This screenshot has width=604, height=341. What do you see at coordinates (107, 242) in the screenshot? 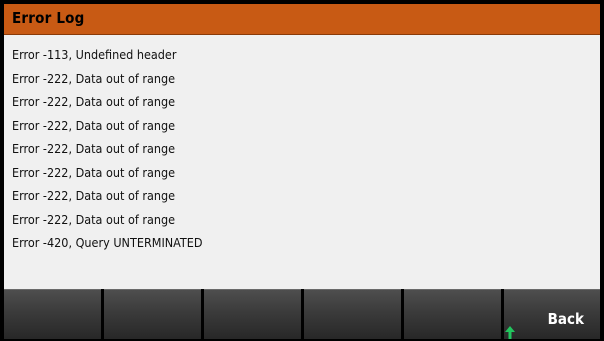
I see `error-entry: Error -420, Query UNTERMINATED` at bounding box center [107, 242].